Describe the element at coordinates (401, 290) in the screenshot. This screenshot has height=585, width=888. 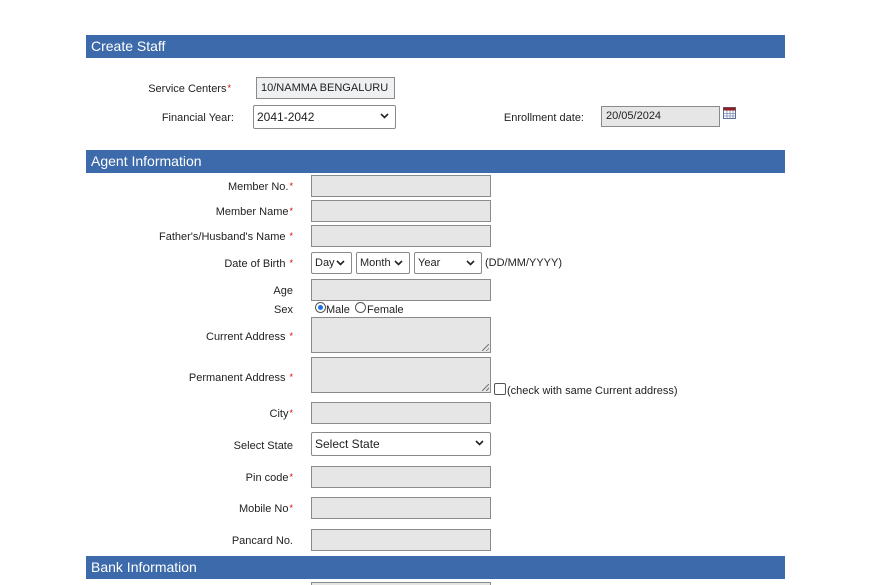
I see `age-input` at that location.